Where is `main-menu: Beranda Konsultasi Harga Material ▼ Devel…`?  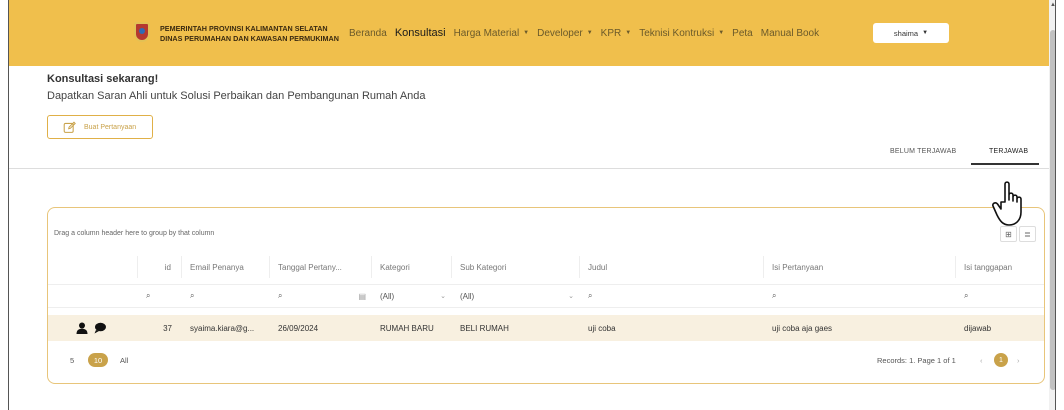
main-menu: Beranda Konsultasi Harga Material ▼ Devel… is located at coordinates (588, 33).